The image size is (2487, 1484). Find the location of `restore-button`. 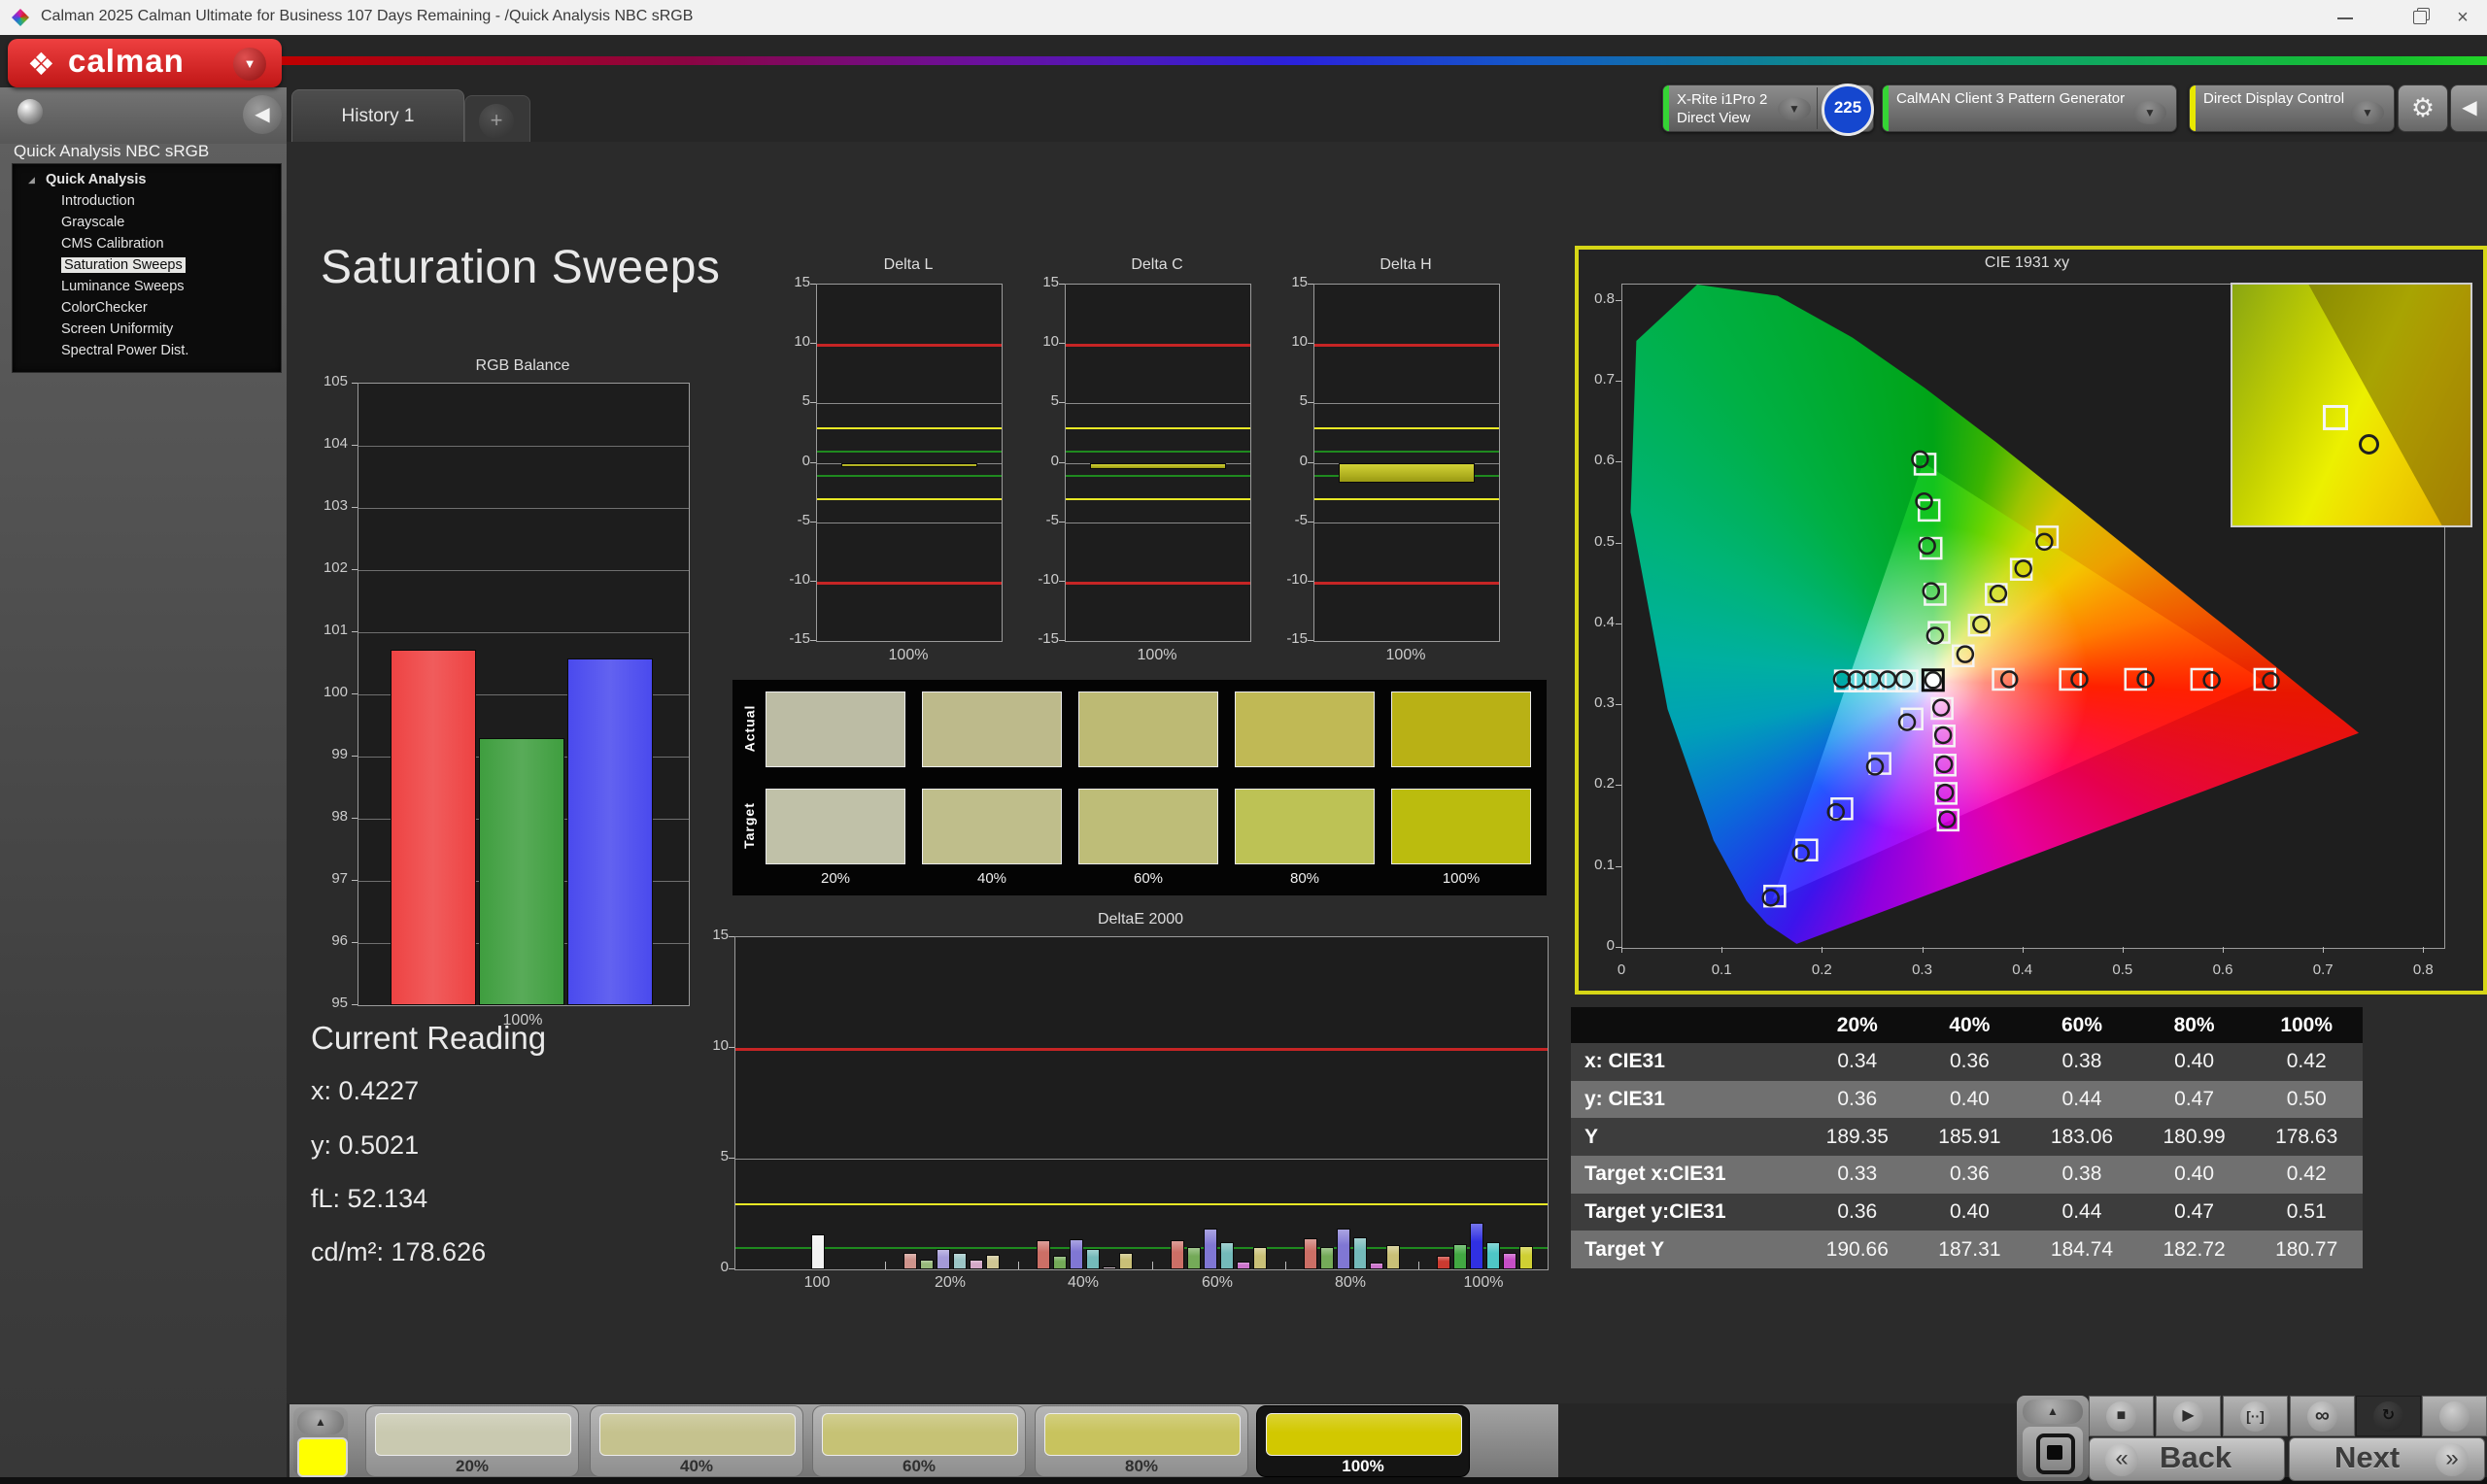

restore-button is located at coordinates (2420, 17).